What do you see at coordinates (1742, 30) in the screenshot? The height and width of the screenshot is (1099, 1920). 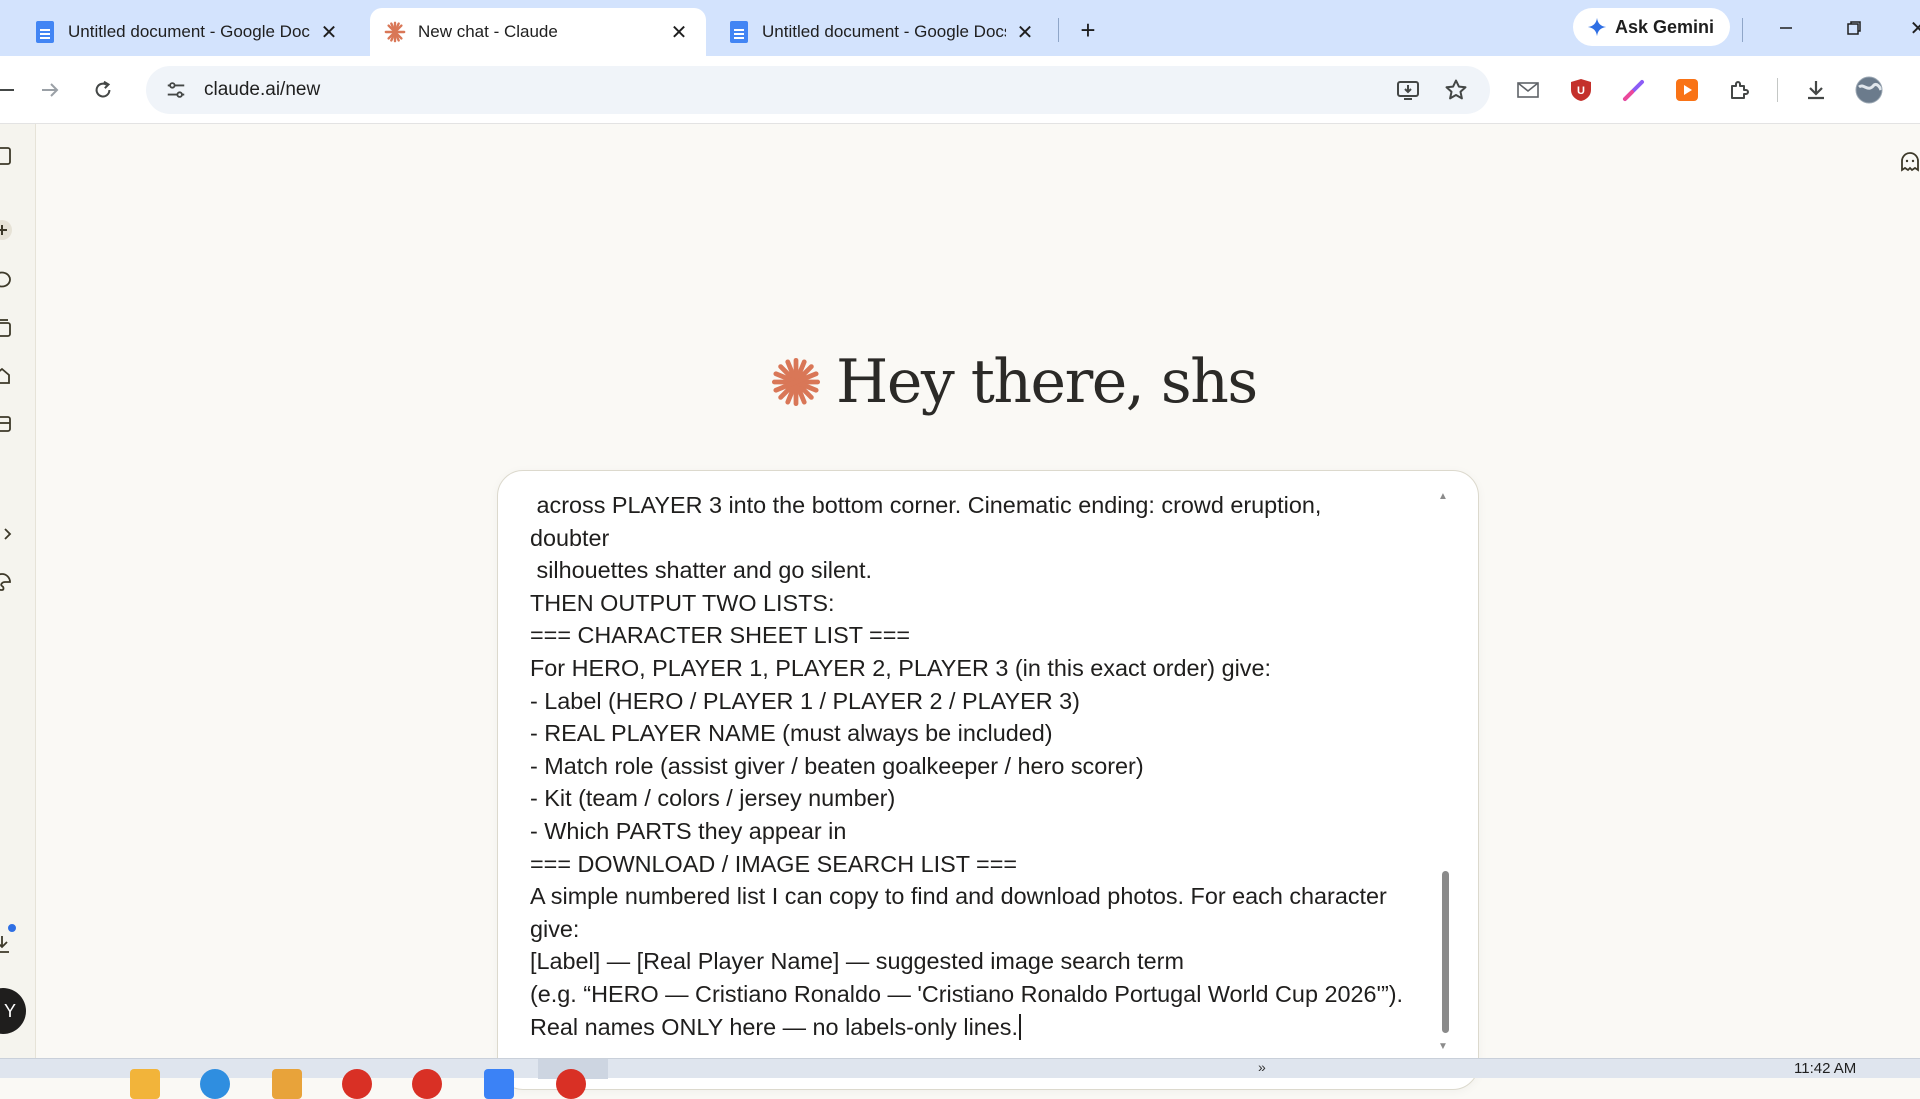 I see `gemini-separator` at bounding box center [1742, 30].